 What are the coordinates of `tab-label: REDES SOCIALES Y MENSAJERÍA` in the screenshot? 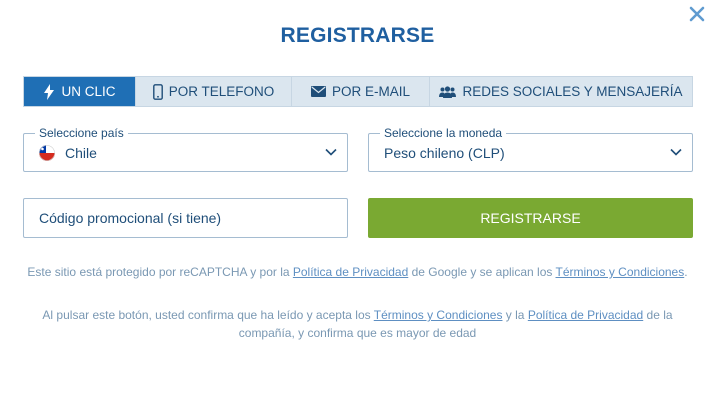 It's located at (572, 91).